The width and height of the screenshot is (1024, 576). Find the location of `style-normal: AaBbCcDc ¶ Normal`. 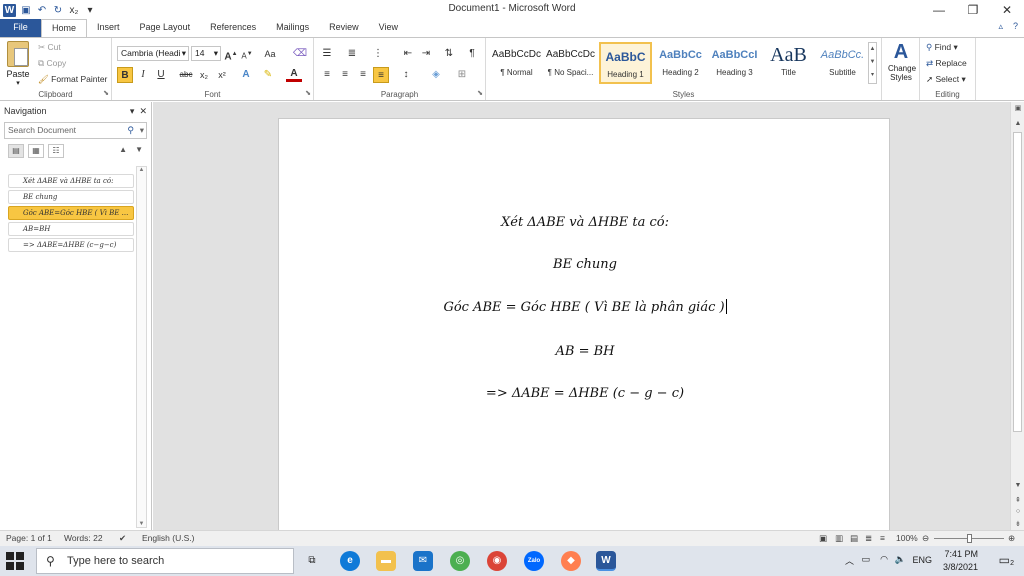

style-normal: AaBbCcDc ¶ Normal is located at coordinates (516, 63).